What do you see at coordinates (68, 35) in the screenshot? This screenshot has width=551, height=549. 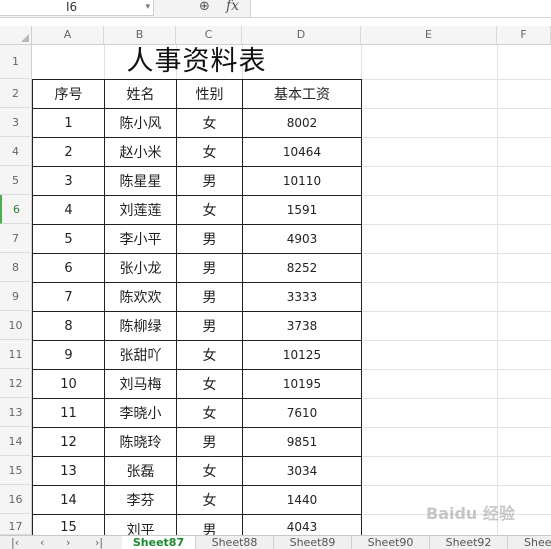 I see `column-header-a: A` at bounding box center [68, 35].